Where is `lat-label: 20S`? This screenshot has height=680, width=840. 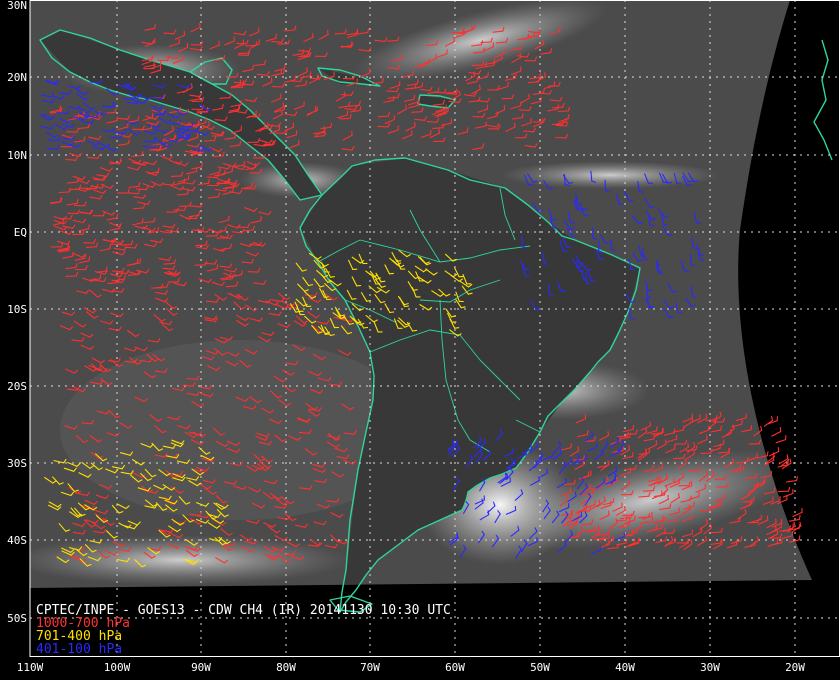
lat-label: 20S is located at coordinates (17, 386).